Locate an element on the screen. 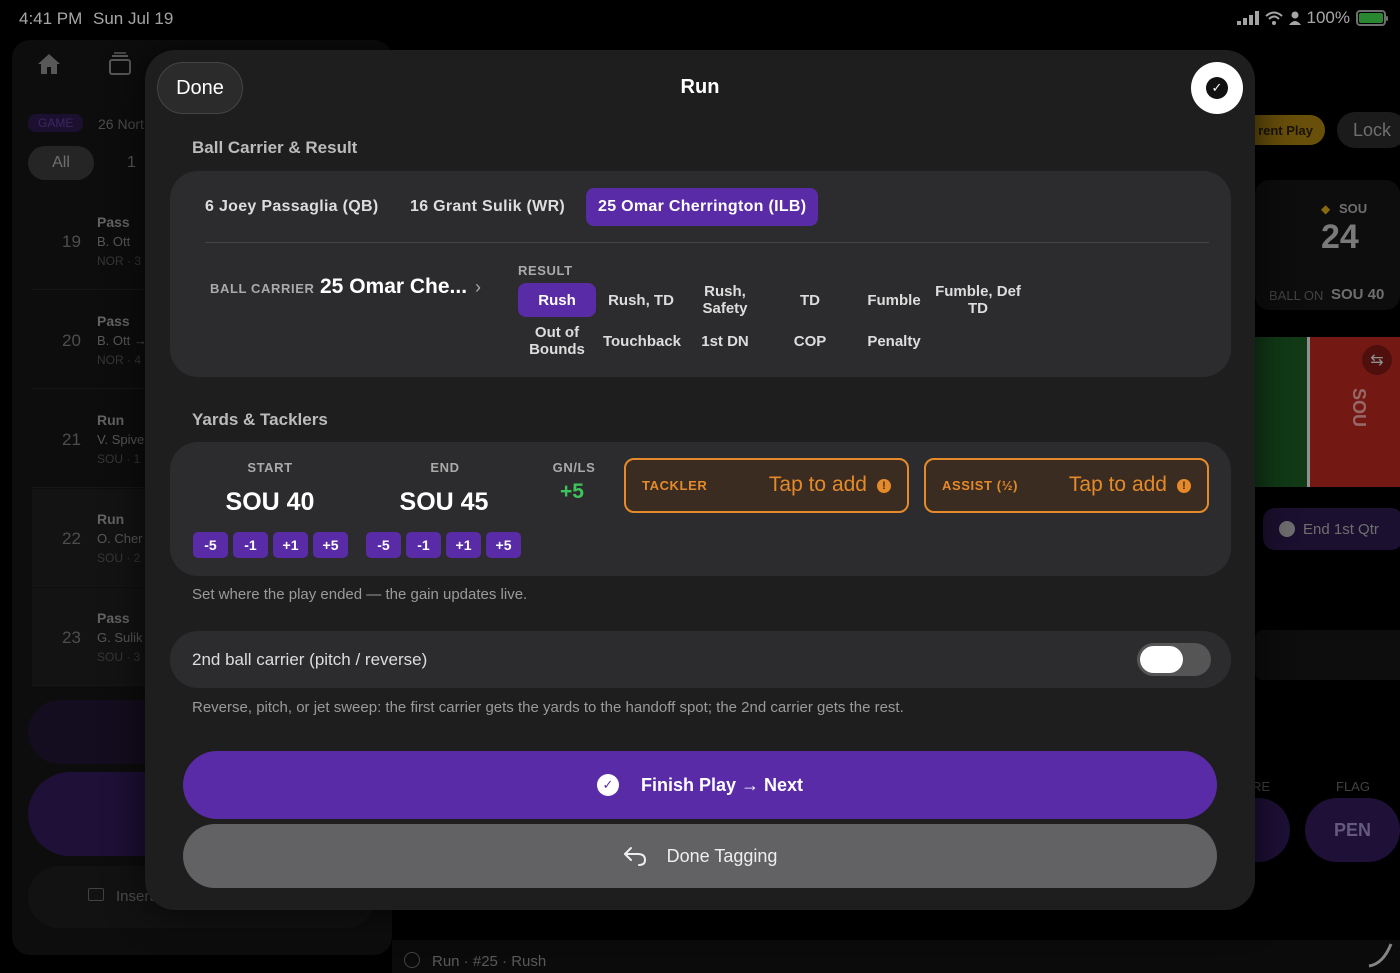 Image resolution: width=1400 pixels, height=973 pixels. confirm-button: ✓ is located at coordinates (1217, 88).